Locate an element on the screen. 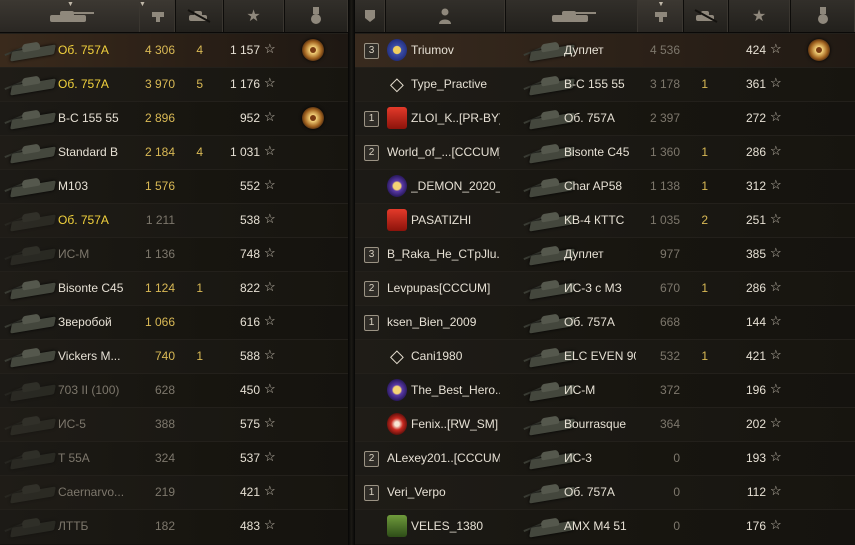 This screenshot has height=545, width=855. right-header: ▼ ★ is located at coordinates (605, 16).